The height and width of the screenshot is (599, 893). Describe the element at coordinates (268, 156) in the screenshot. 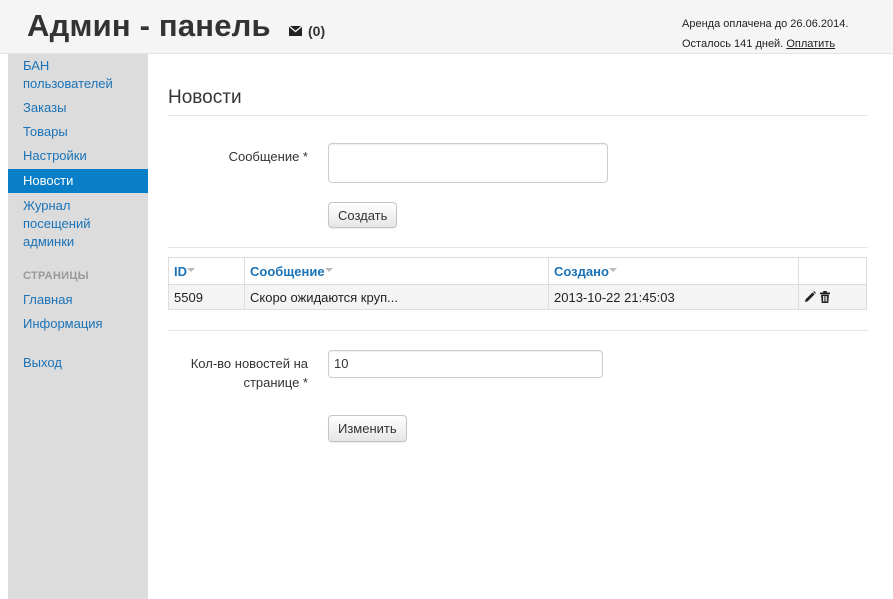

I see `message-label: Сообщение *` at that location.